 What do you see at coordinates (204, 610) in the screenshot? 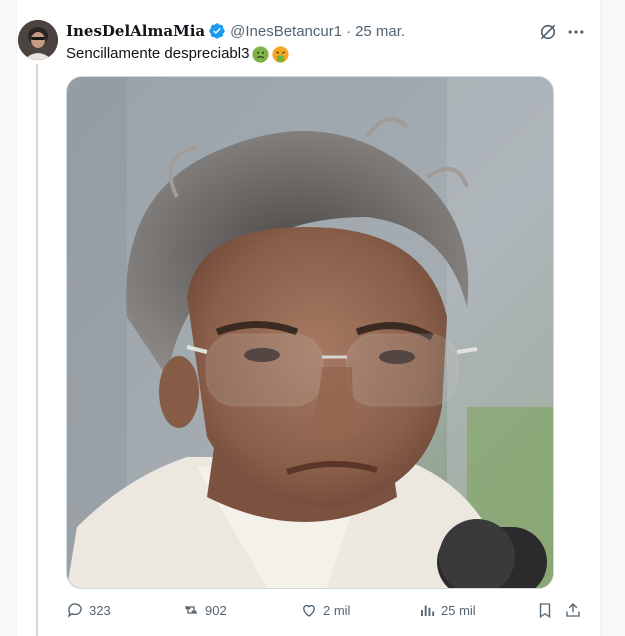
I see `repost-button: 902` at bounding box center [204, 610].